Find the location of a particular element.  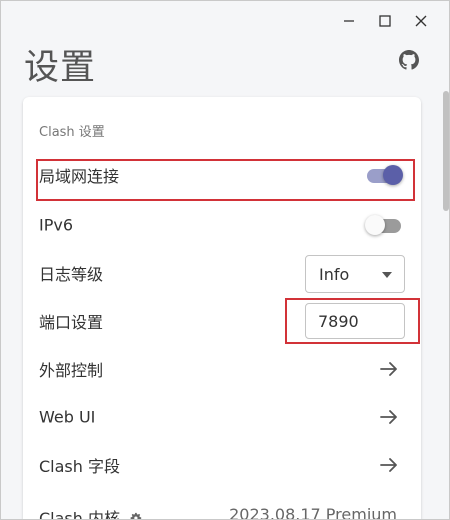

external-control-row: 外部控制 is located at coordinates (222, 369).